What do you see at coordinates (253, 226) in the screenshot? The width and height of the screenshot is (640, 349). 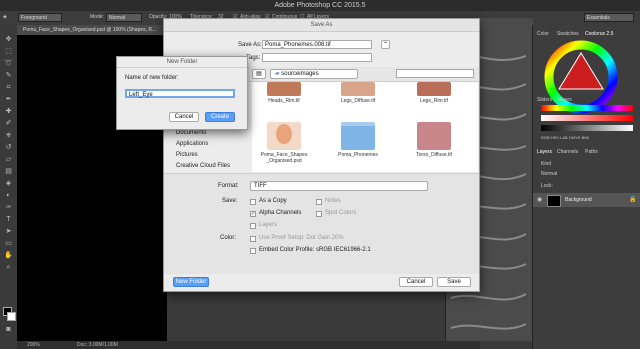 I see `layers-checkbox` at bounding box center [253, 226].